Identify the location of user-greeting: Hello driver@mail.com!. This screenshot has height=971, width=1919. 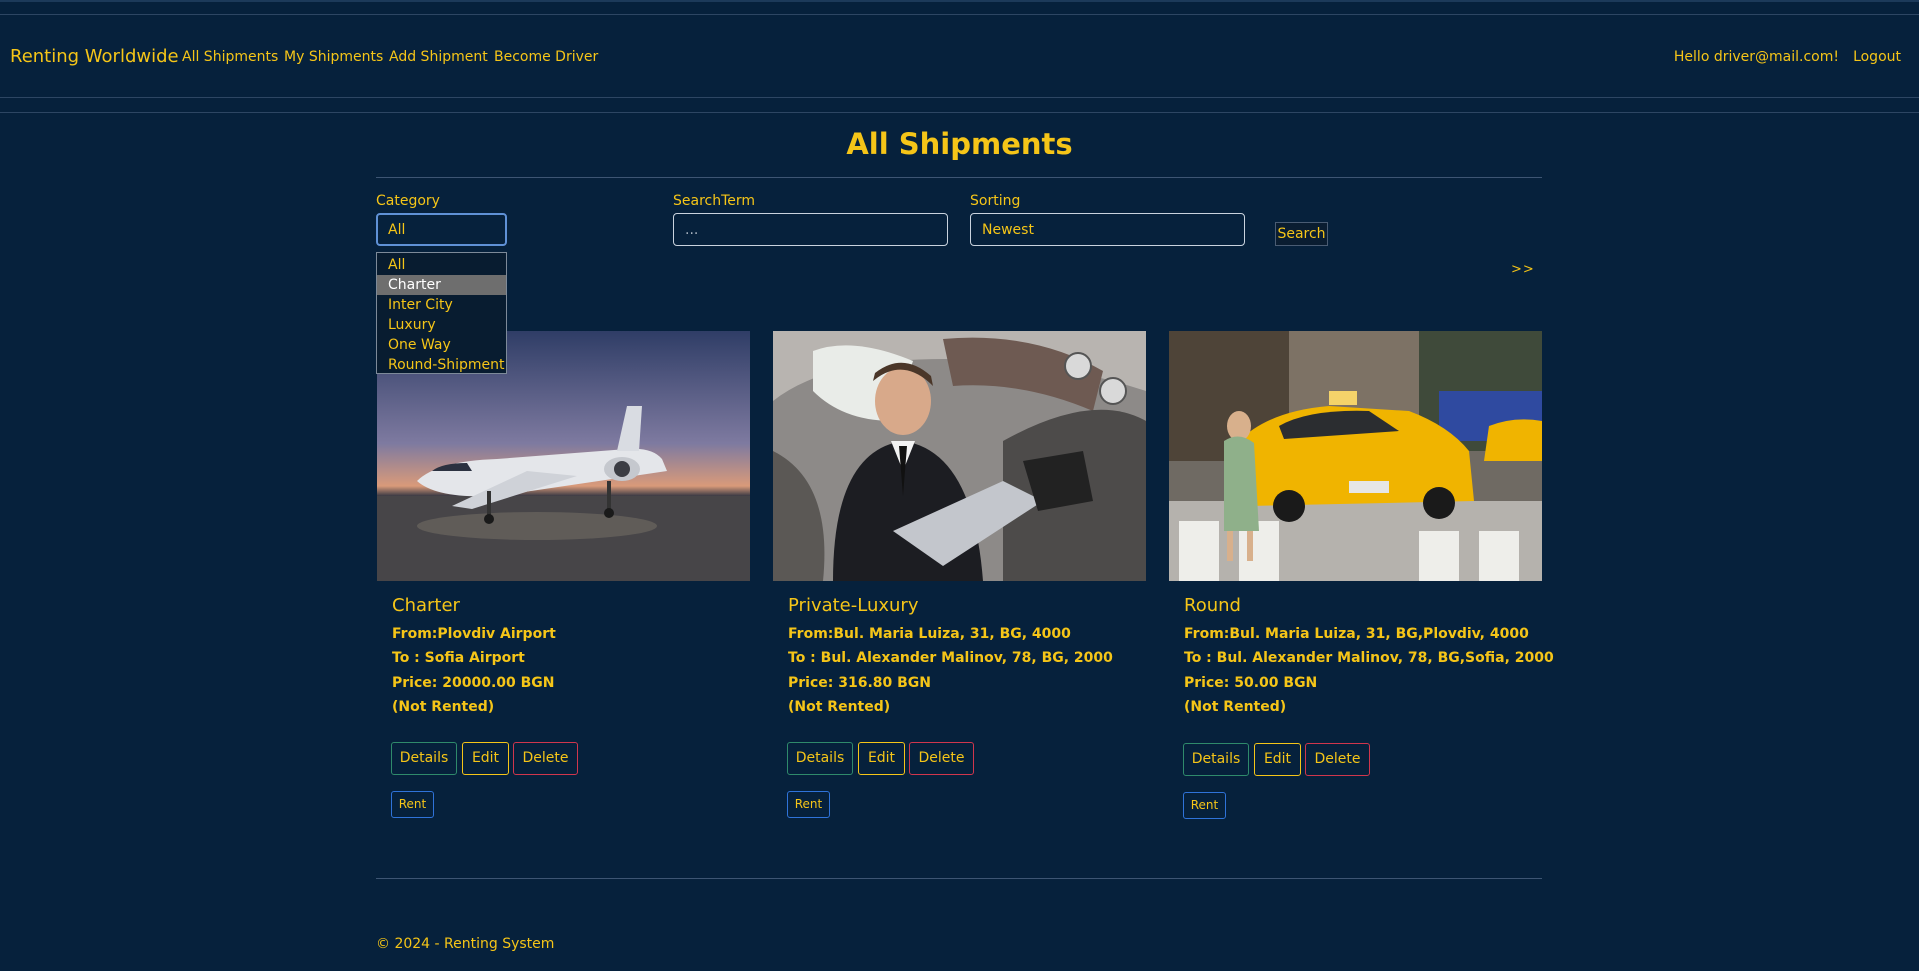
(1756, 57).